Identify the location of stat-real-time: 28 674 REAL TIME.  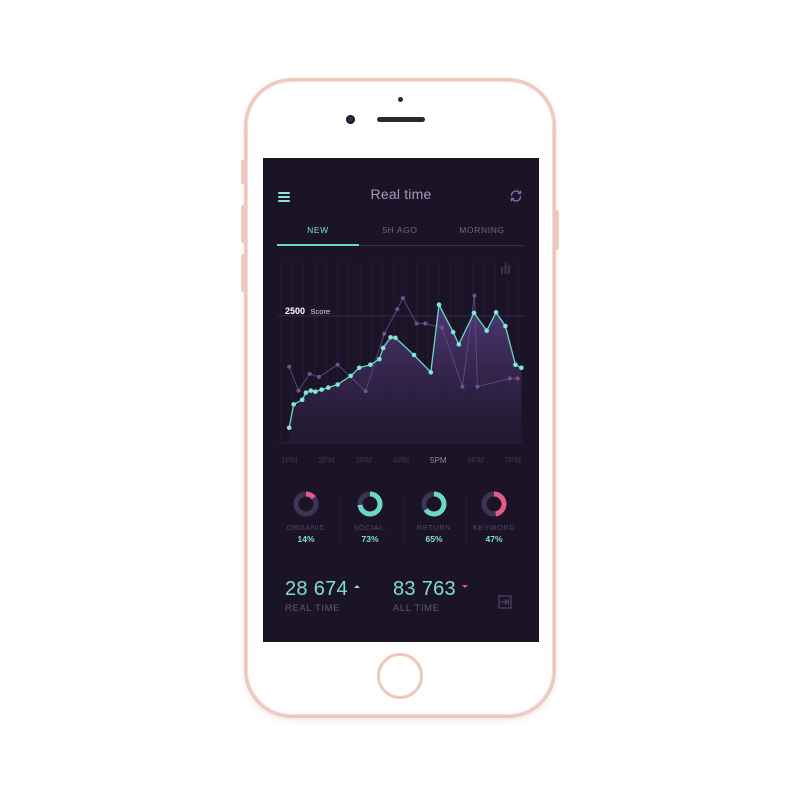
(322, 596).